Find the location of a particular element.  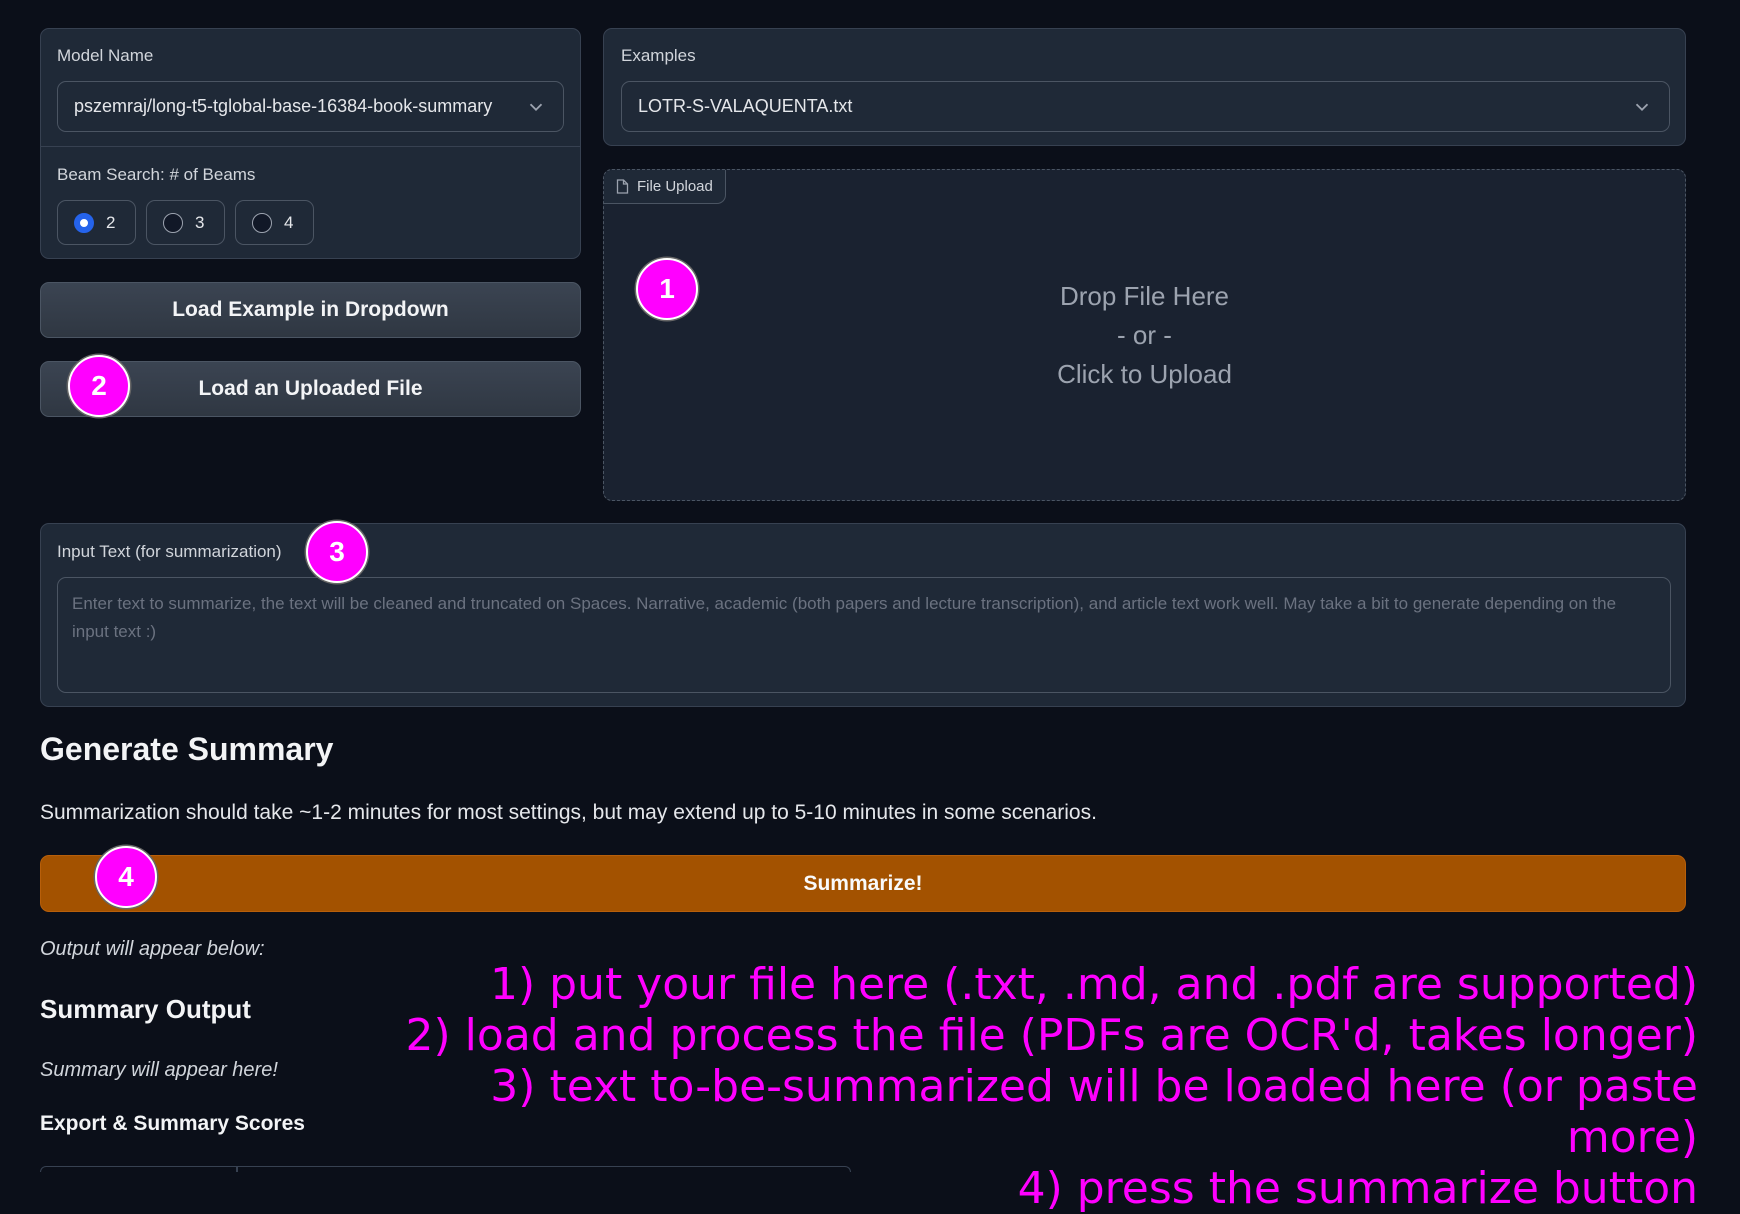

drop-file-text: Drop File Here is located at coordinates (1144, 296).